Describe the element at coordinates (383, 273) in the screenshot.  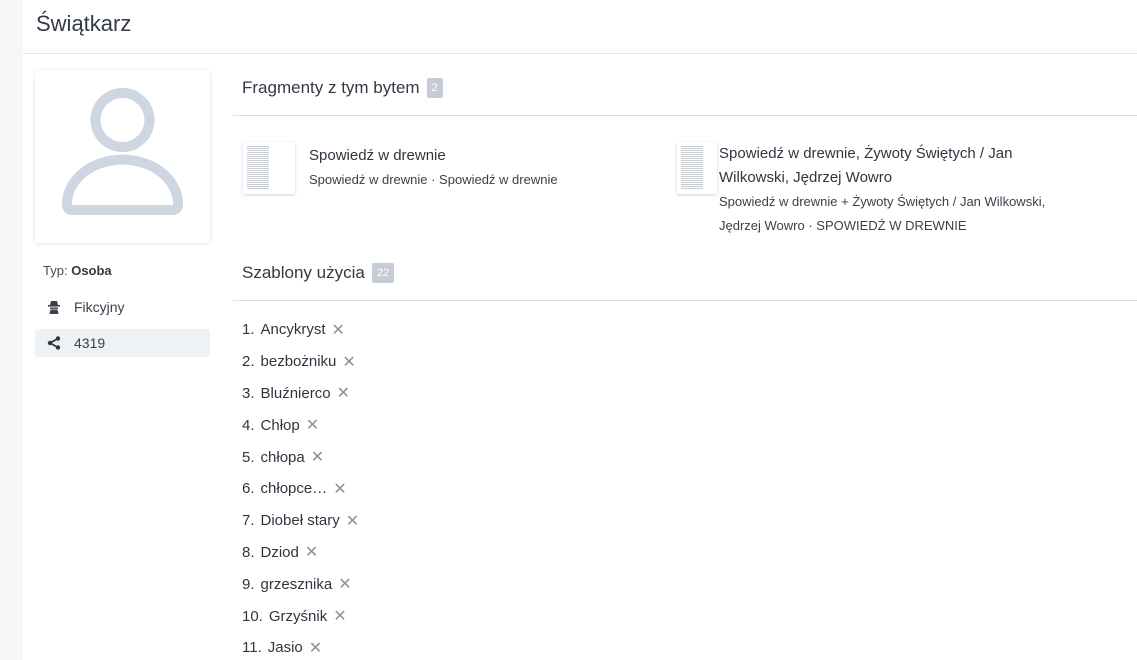
I see `templates-count-badge: 22` at that location.